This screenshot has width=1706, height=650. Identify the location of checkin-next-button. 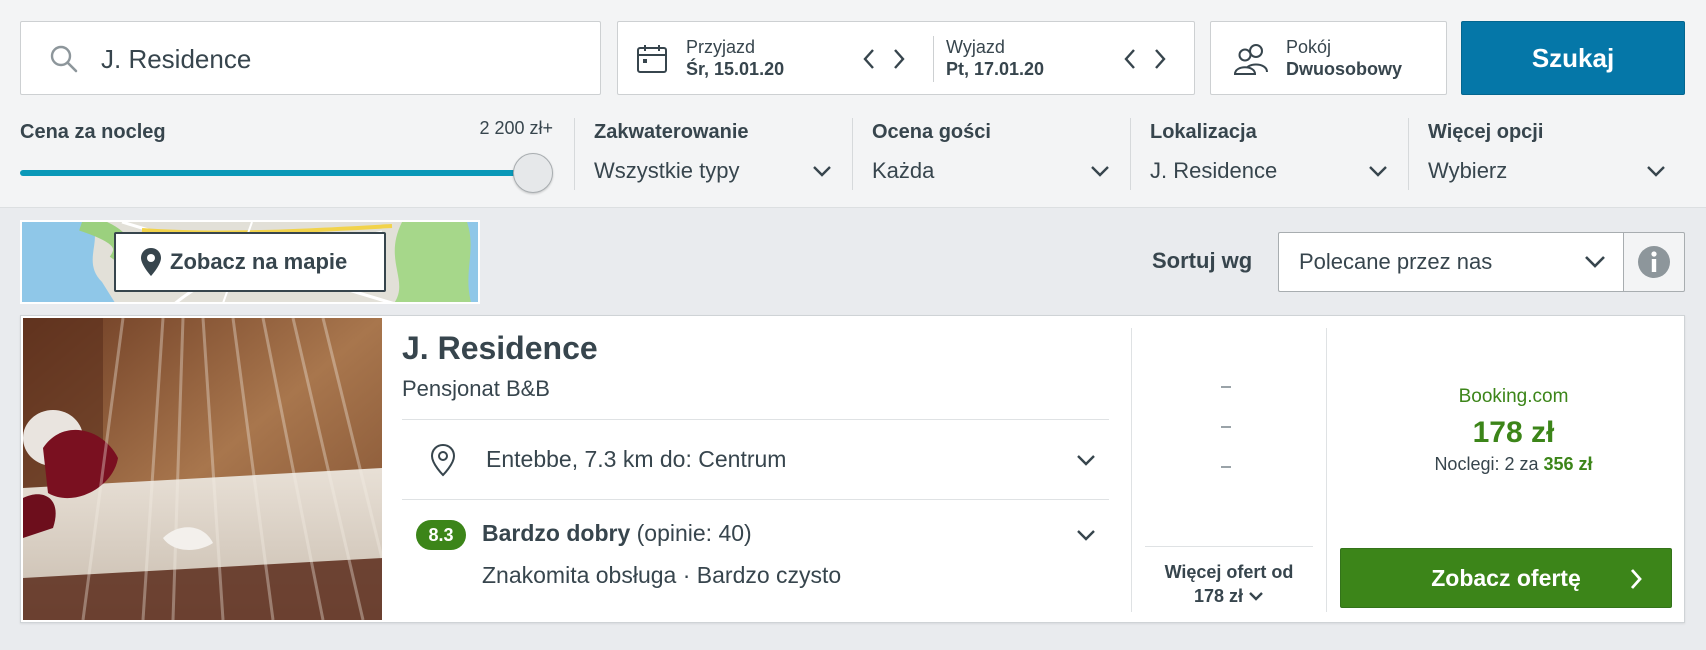
(899, 59).